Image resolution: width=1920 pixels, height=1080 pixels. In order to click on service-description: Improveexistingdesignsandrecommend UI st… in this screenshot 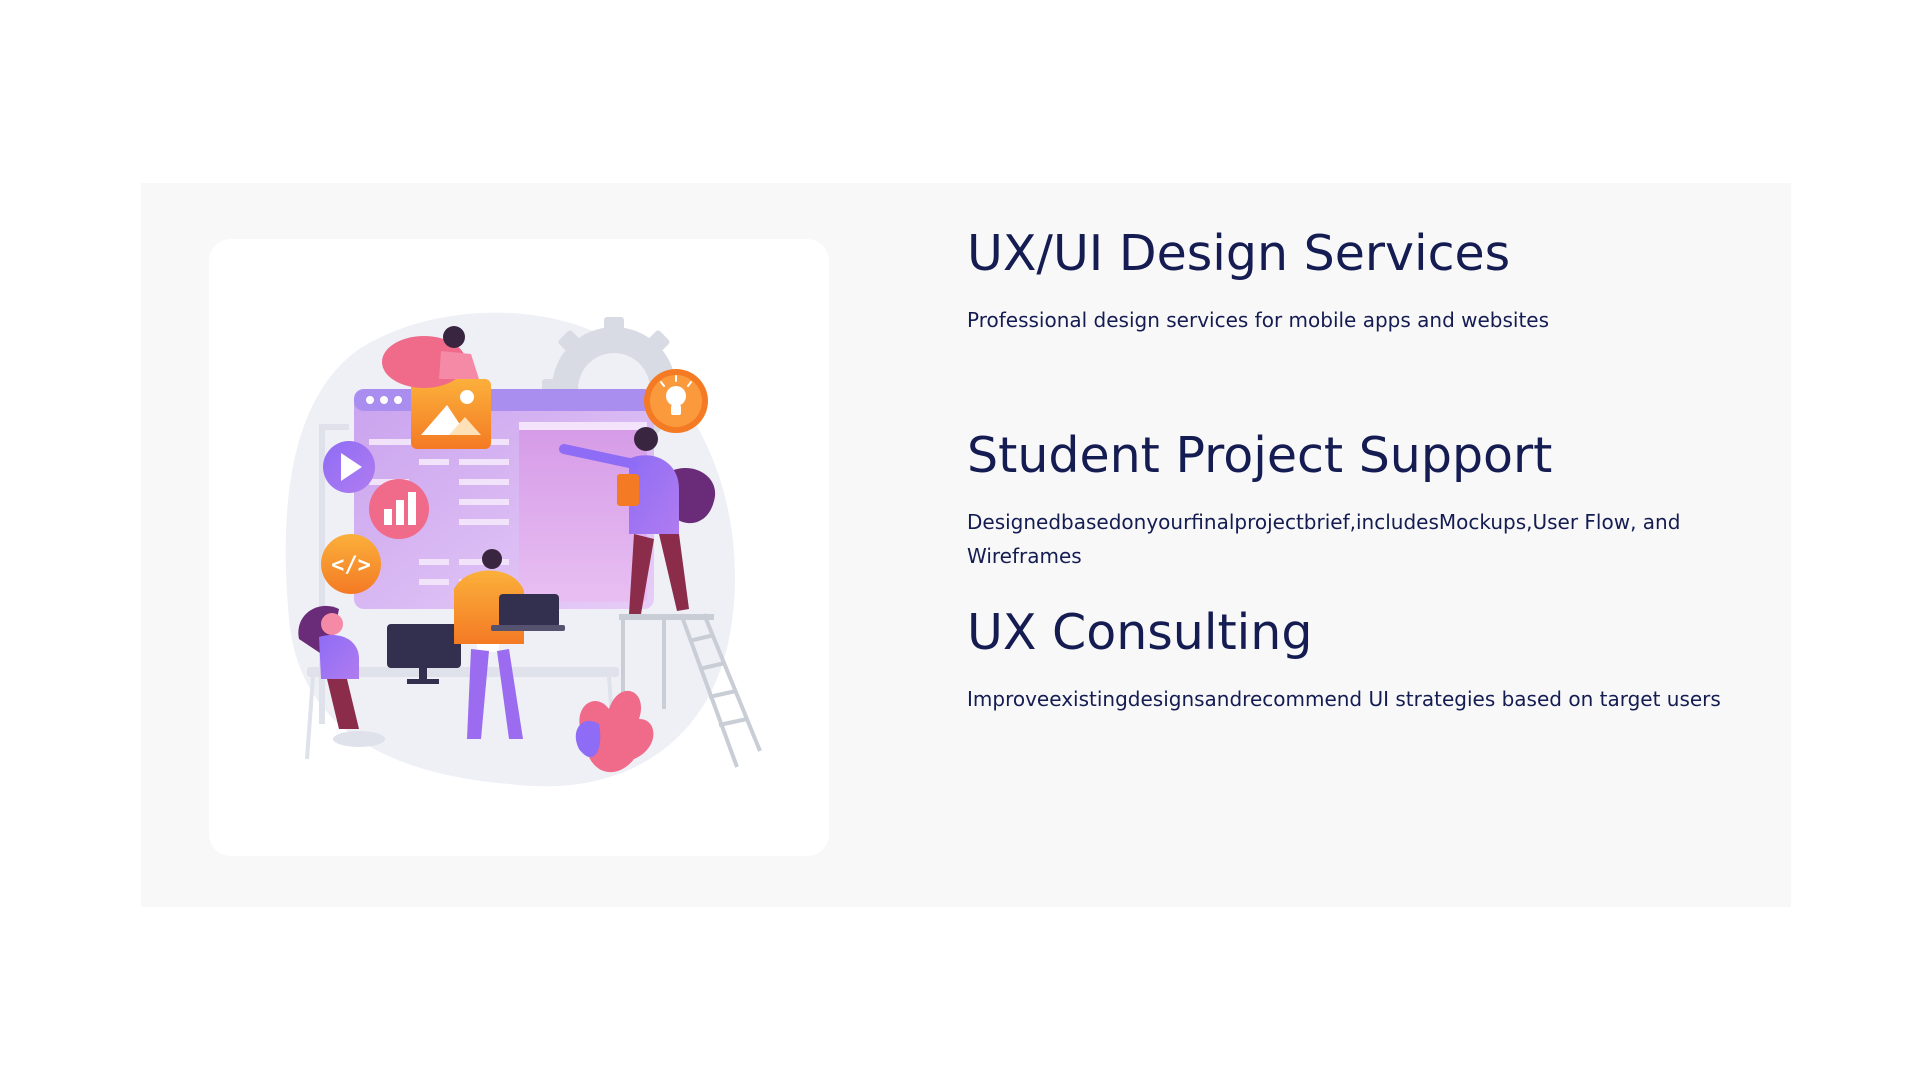, I will do `click(1344, 699)`.